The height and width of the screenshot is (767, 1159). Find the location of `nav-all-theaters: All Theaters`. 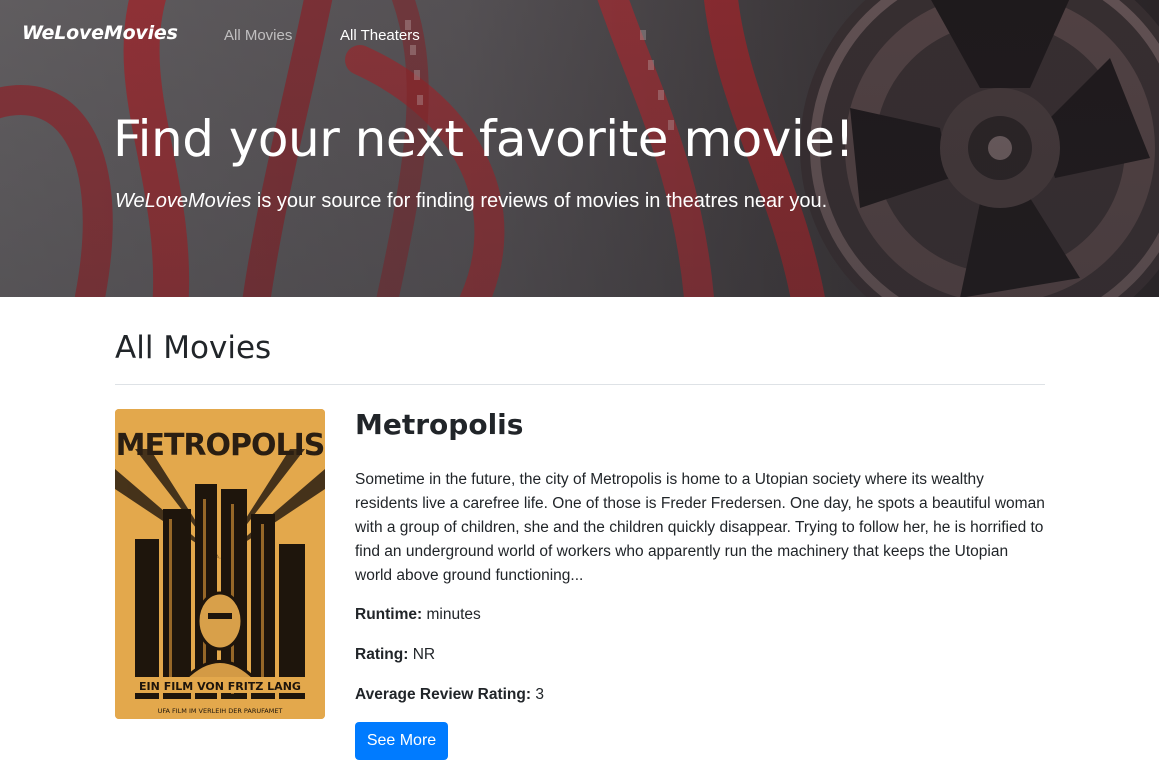

nav-all-theaters: All Theaters is located at coordinates (380, 35).